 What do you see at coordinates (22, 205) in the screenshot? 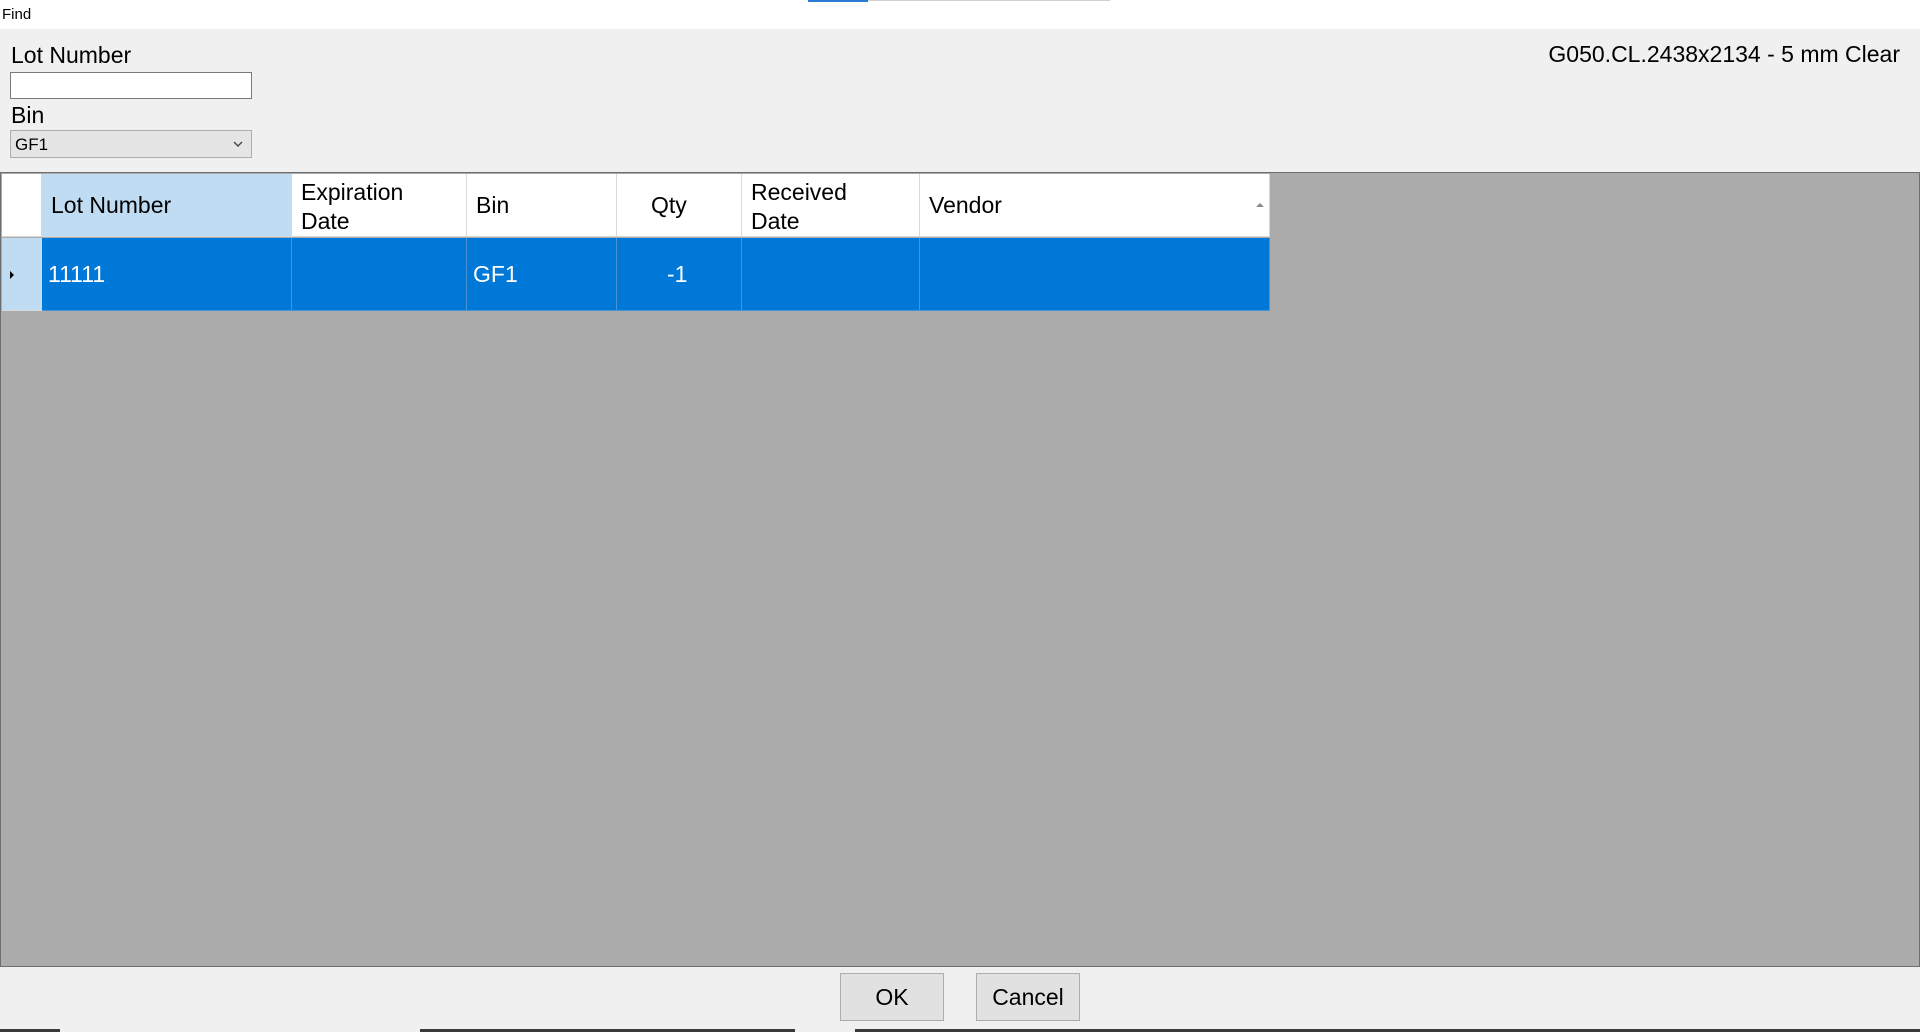
I see `header-corner` at bounding box center [22, 205].